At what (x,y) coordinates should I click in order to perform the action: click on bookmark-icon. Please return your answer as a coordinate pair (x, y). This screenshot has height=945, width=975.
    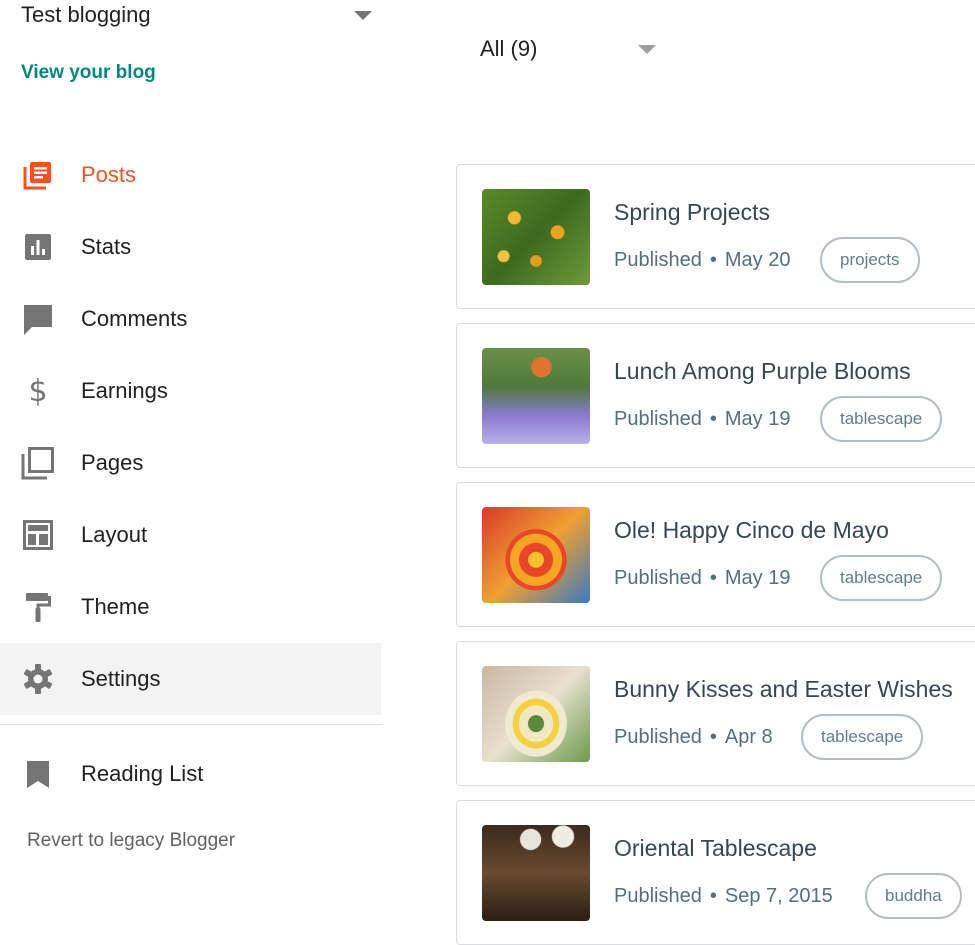
    Looking at the image, I should click on (38, 774).